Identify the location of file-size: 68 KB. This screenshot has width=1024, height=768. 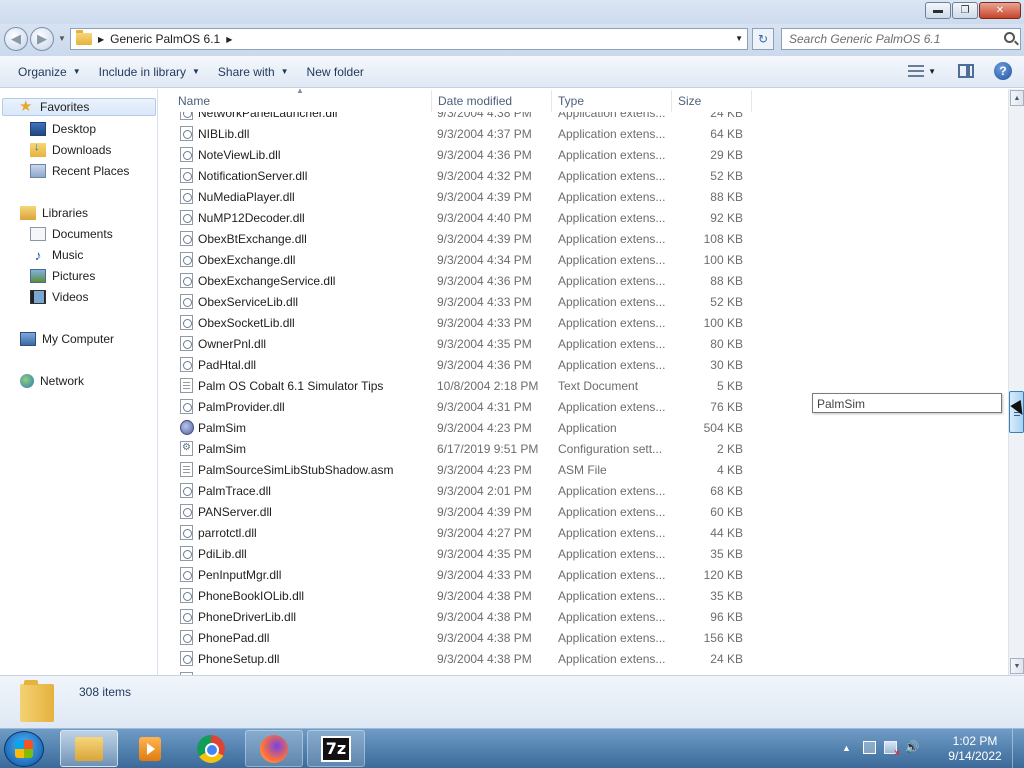
(726, 491).